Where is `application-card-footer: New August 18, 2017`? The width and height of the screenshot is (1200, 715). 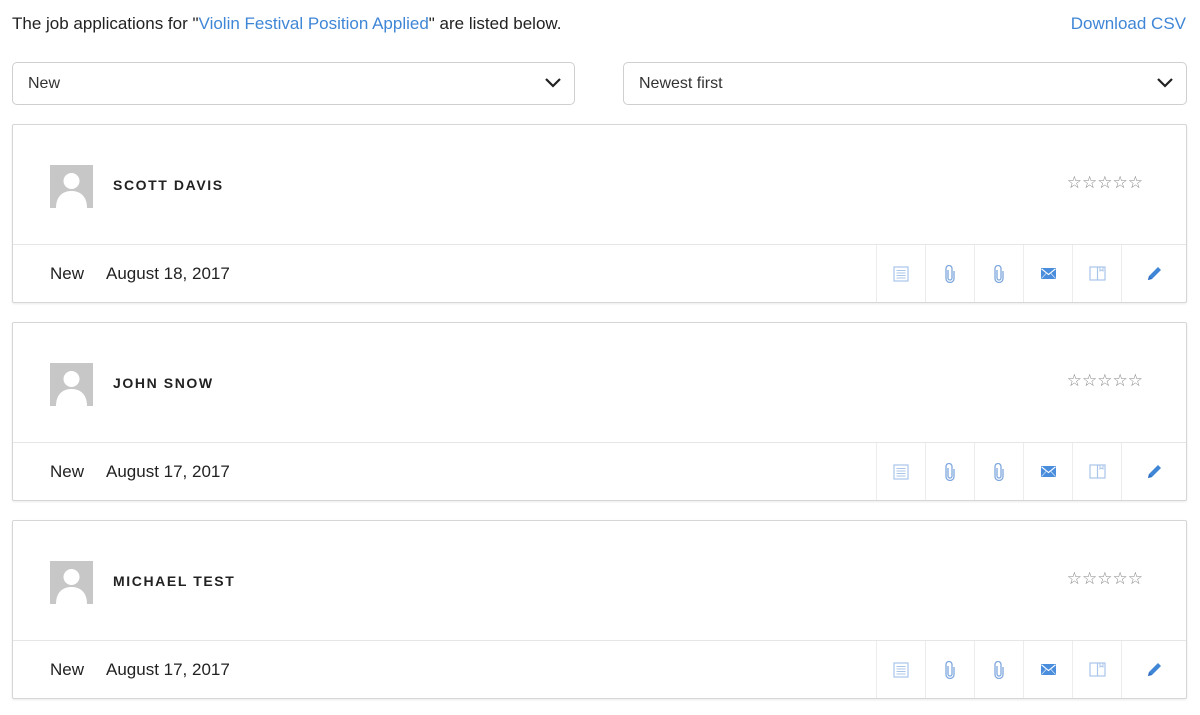
application-card-footer: New August 18, 2017 is located at coordinates (599, 273).